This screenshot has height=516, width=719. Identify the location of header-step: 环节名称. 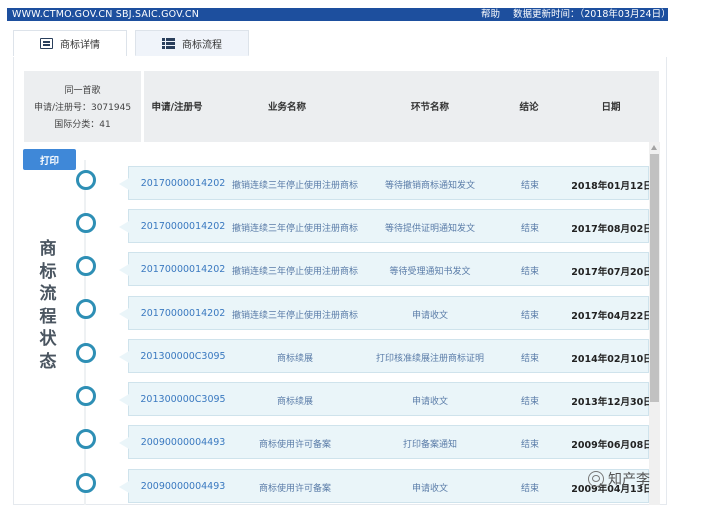
(430, 107).